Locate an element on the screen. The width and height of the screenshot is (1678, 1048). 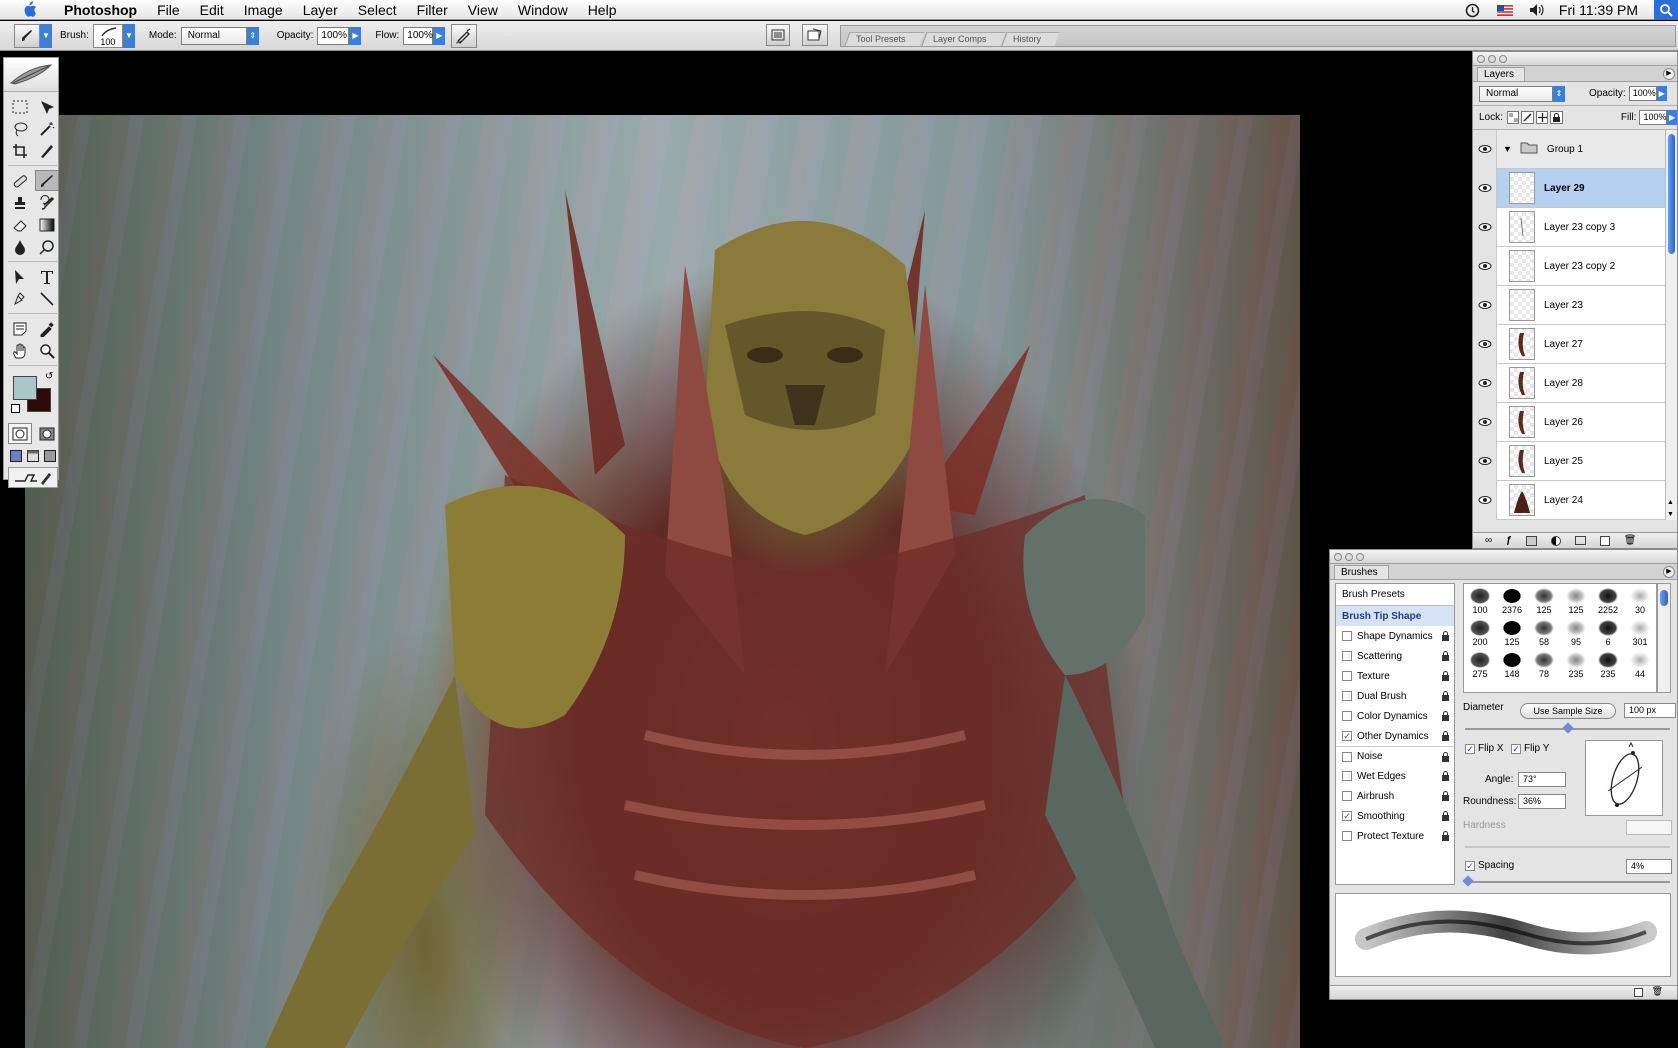
jump-to-imageready-button is located at coordinates (33, 477).